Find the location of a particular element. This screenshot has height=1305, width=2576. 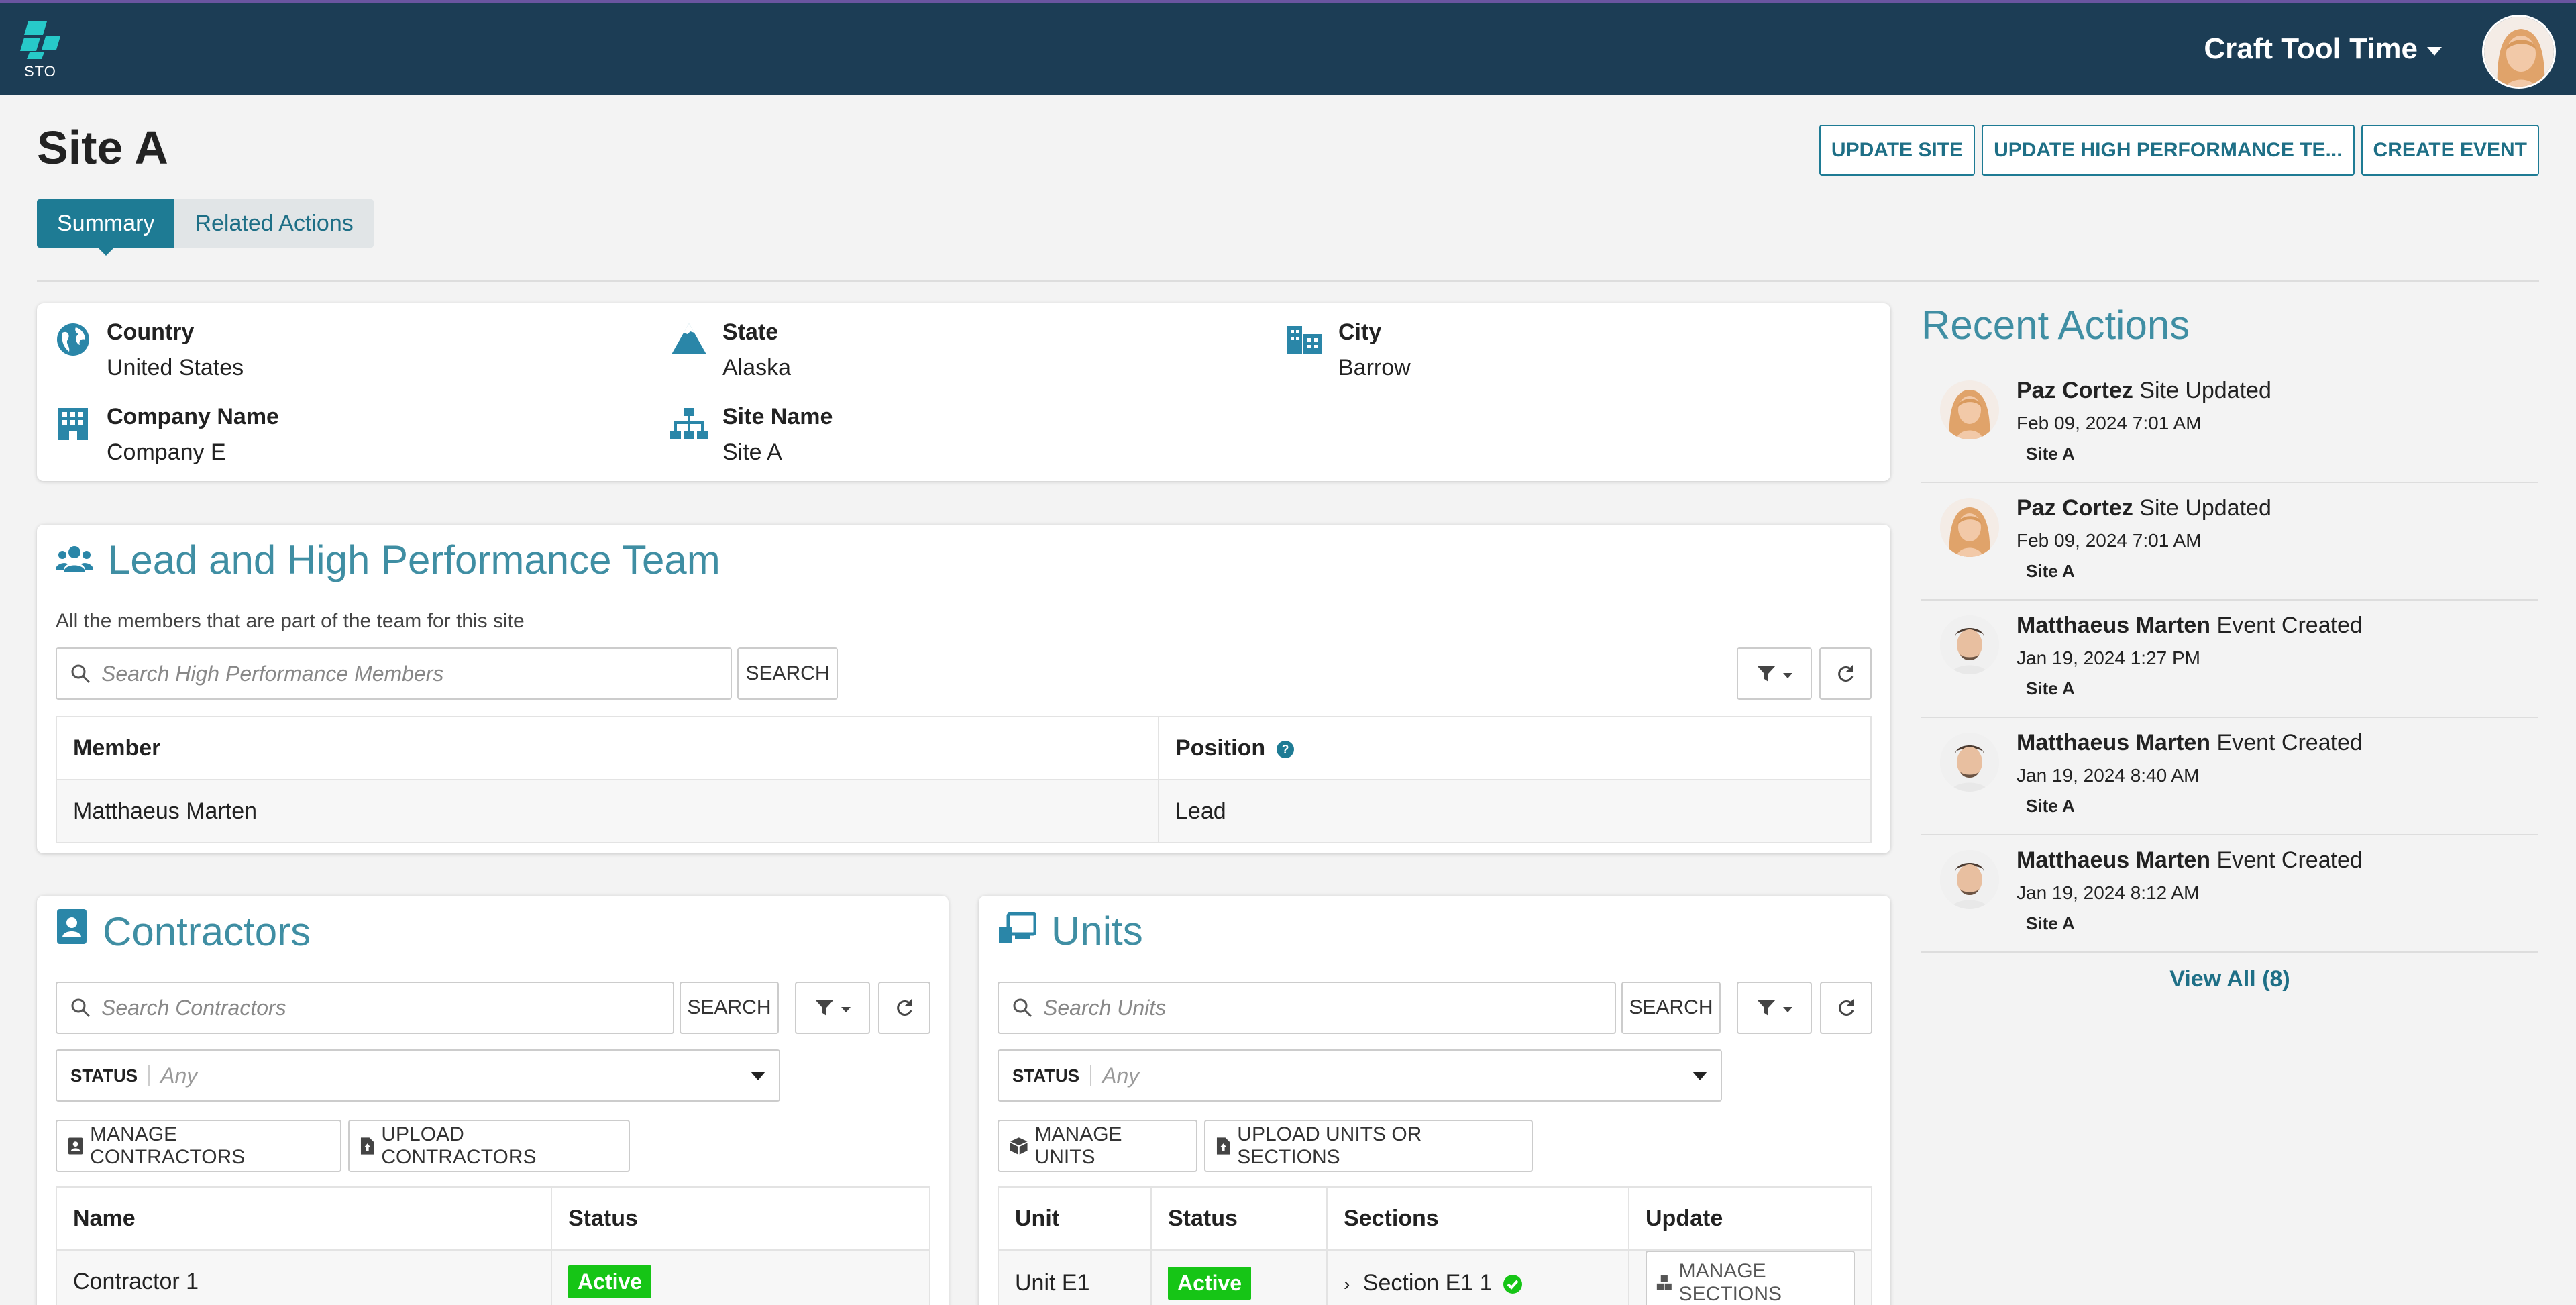

column-header-sections: Sections is located at coordinates (1477, 1218).